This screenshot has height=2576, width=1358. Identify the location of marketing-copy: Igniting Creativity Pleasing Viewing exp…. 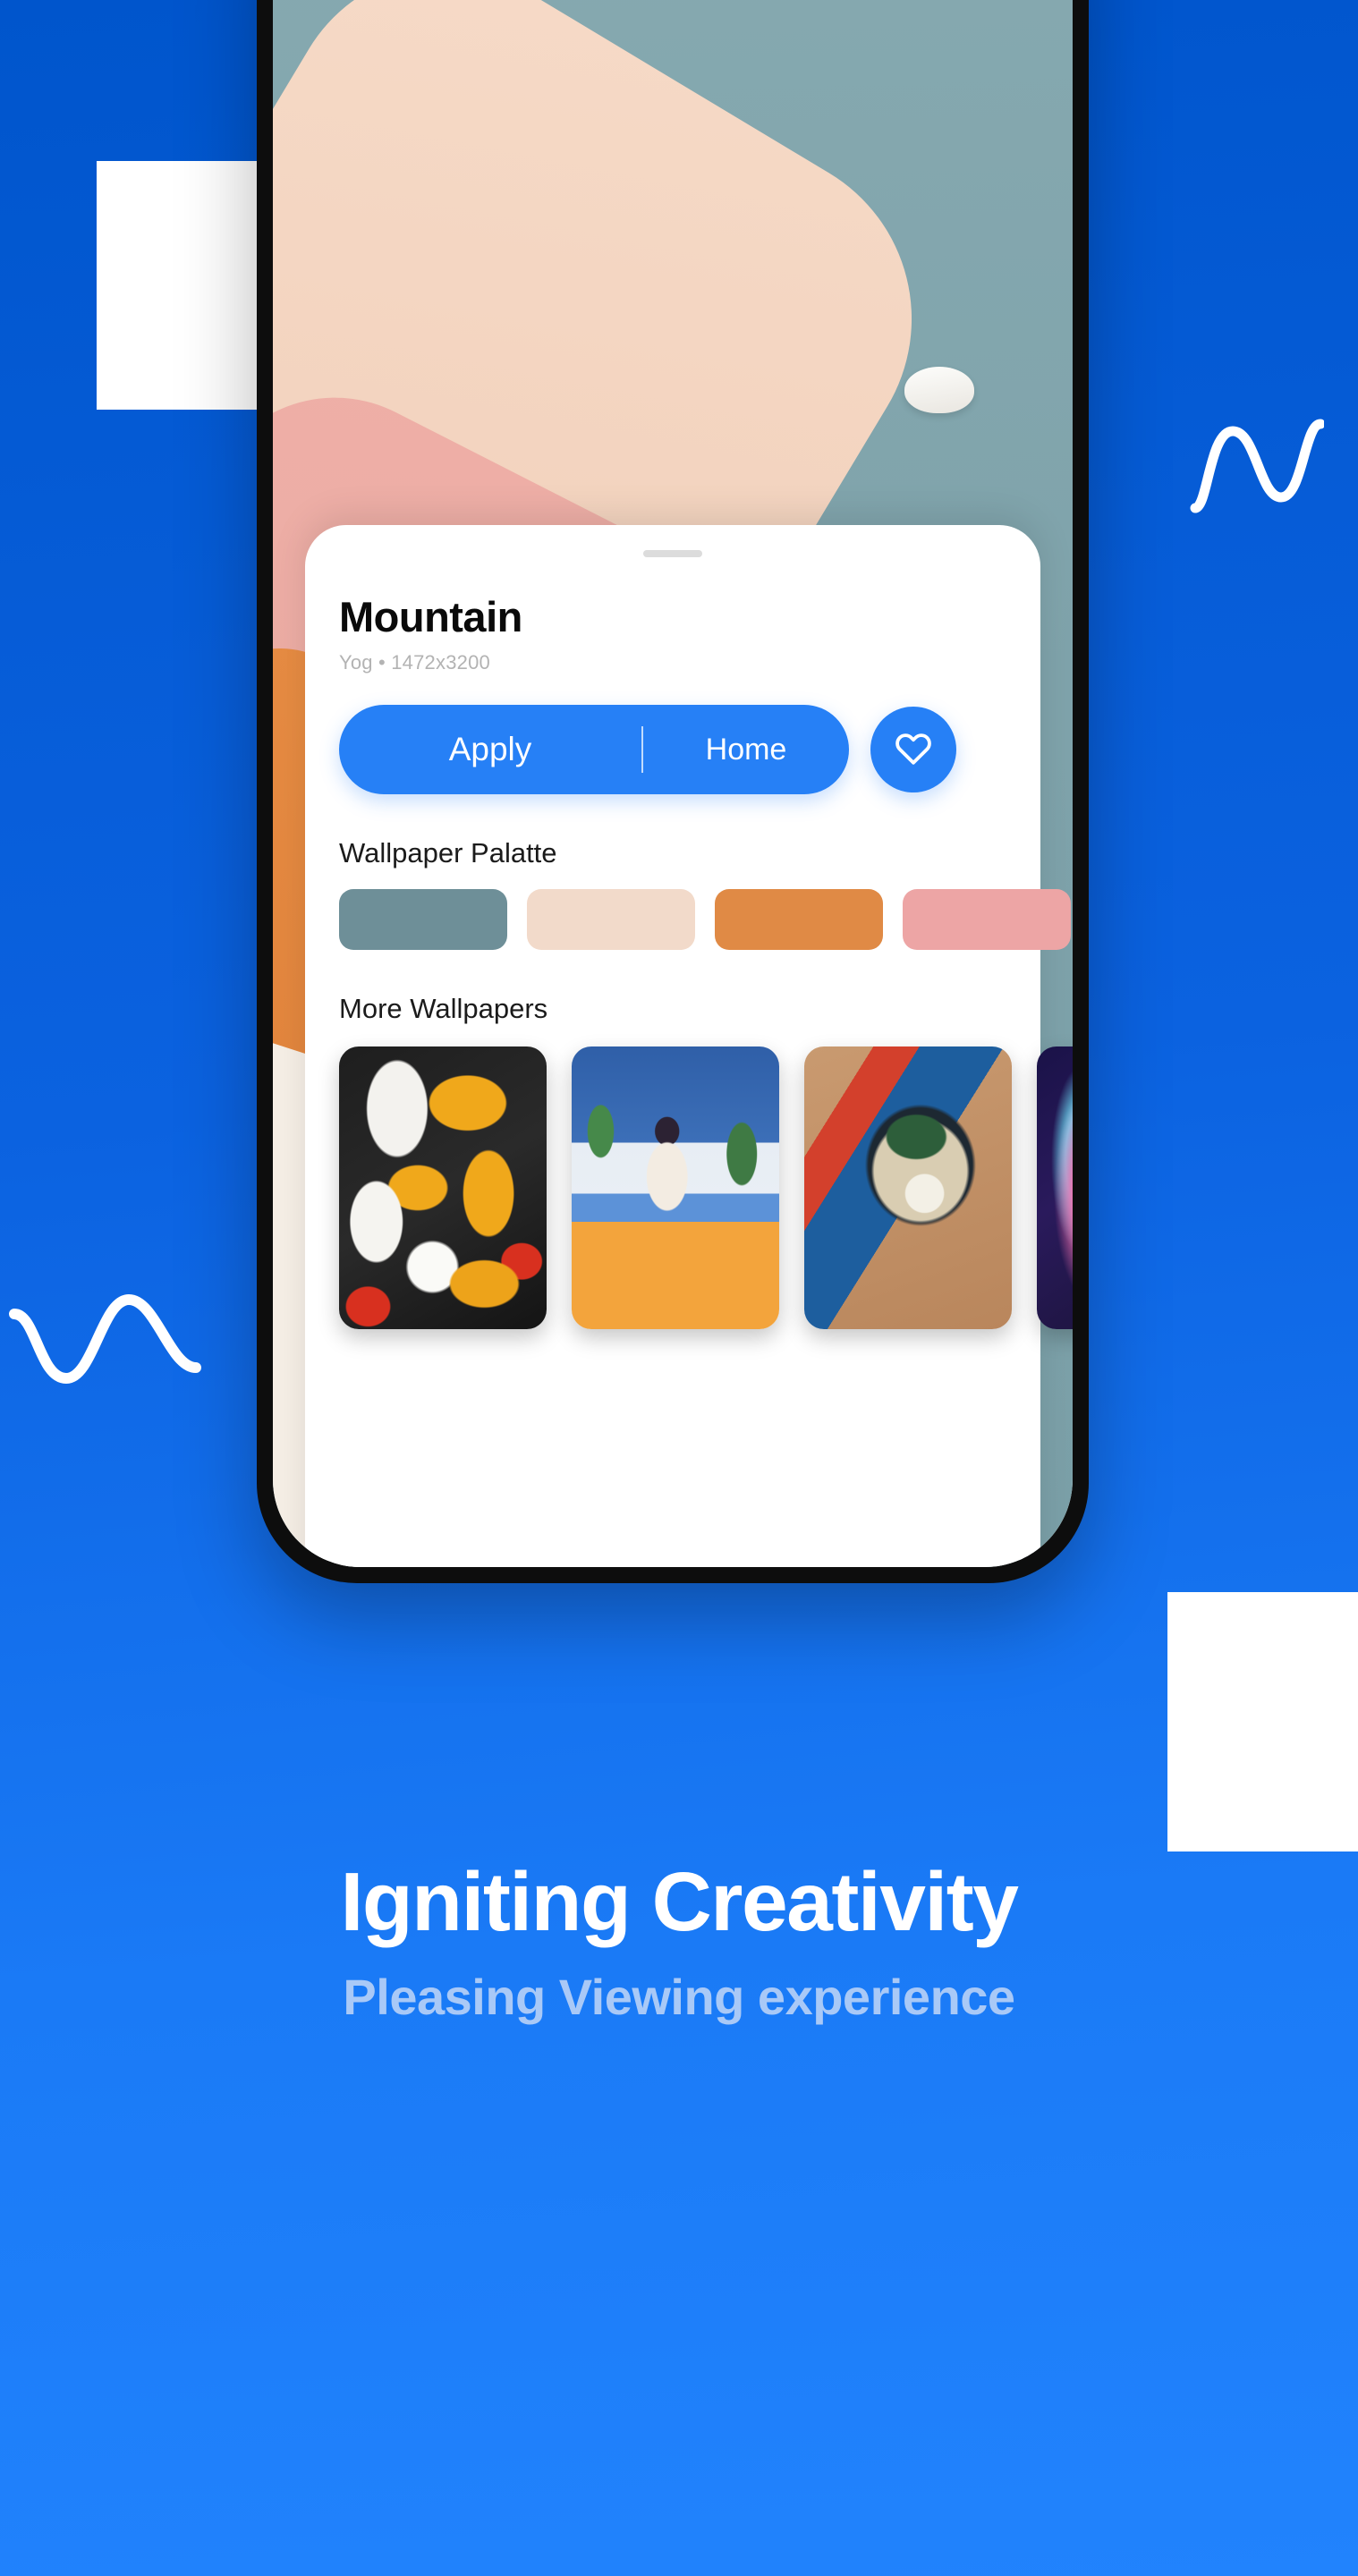
(679, 1941).